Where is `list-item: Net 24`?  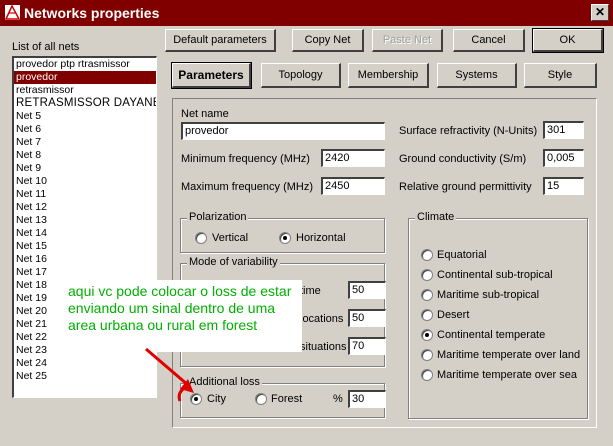 list-item: Net 24 is located at coordinates (85, 363).